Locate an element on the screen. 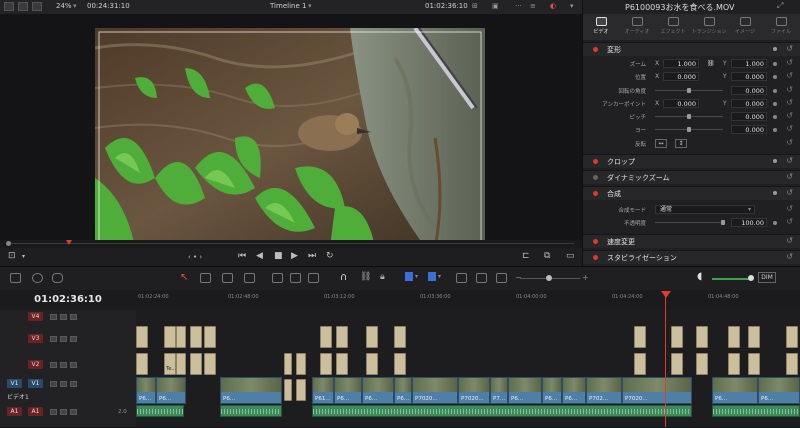  flag-chevron-icon: ▾ is located at coordinates (416, 276).